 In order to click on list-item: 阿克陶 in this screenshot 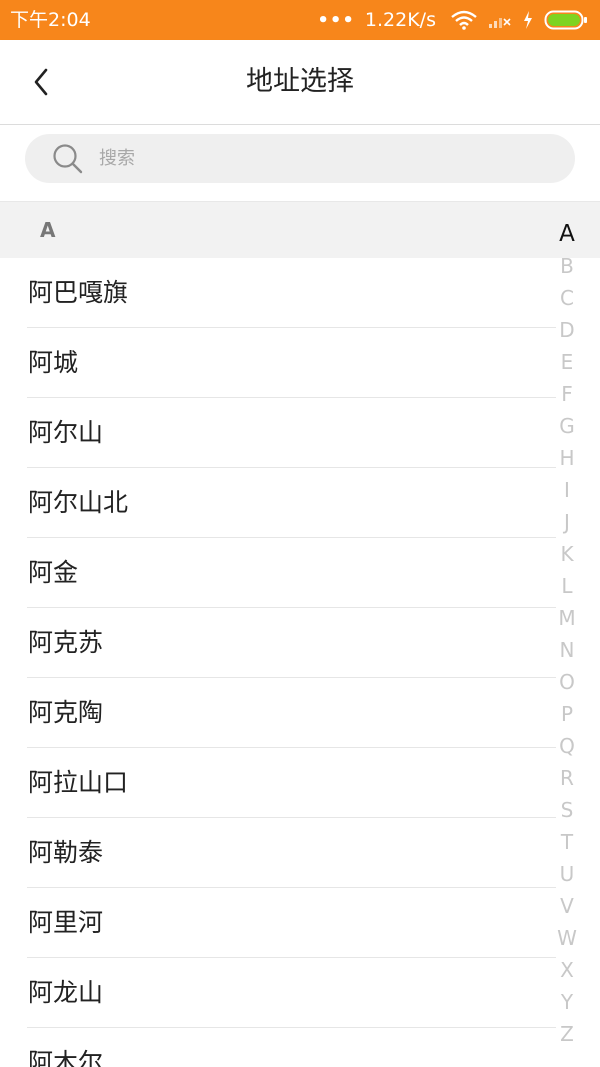, I will do `click(300, 713)`.